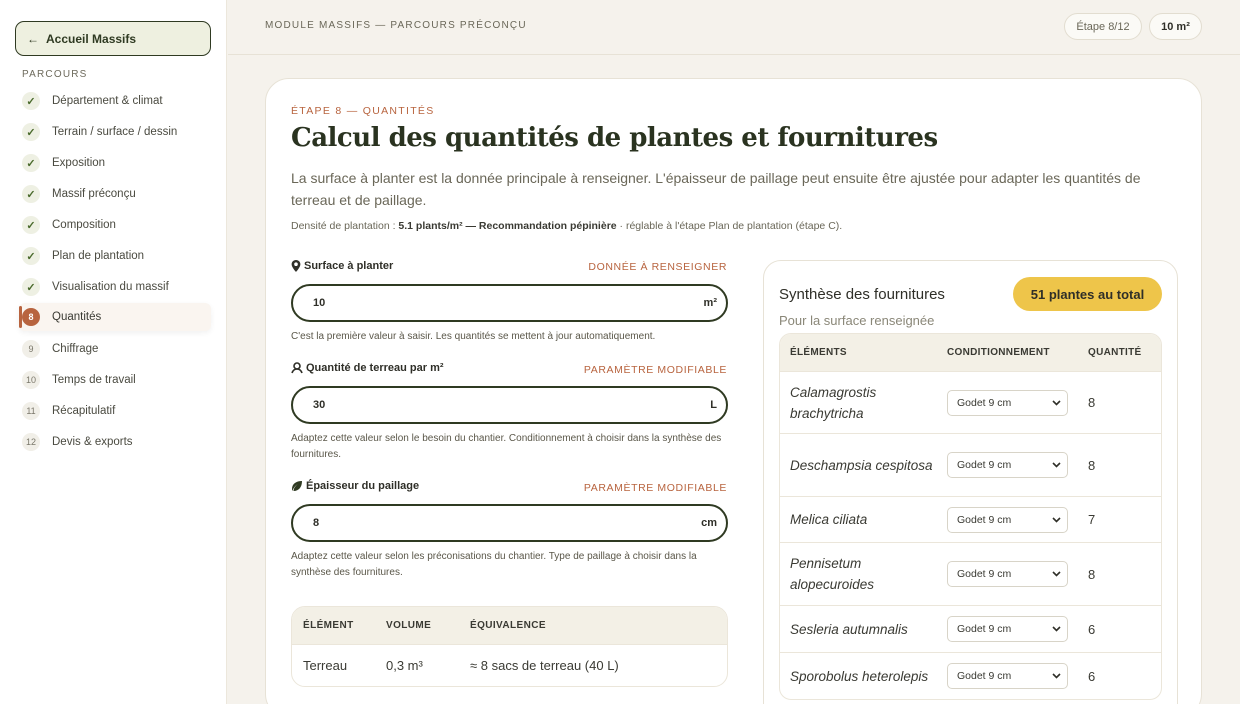  I want to click on sidebar-item-label: Terrain / surface / dessin, so click(115, 132).